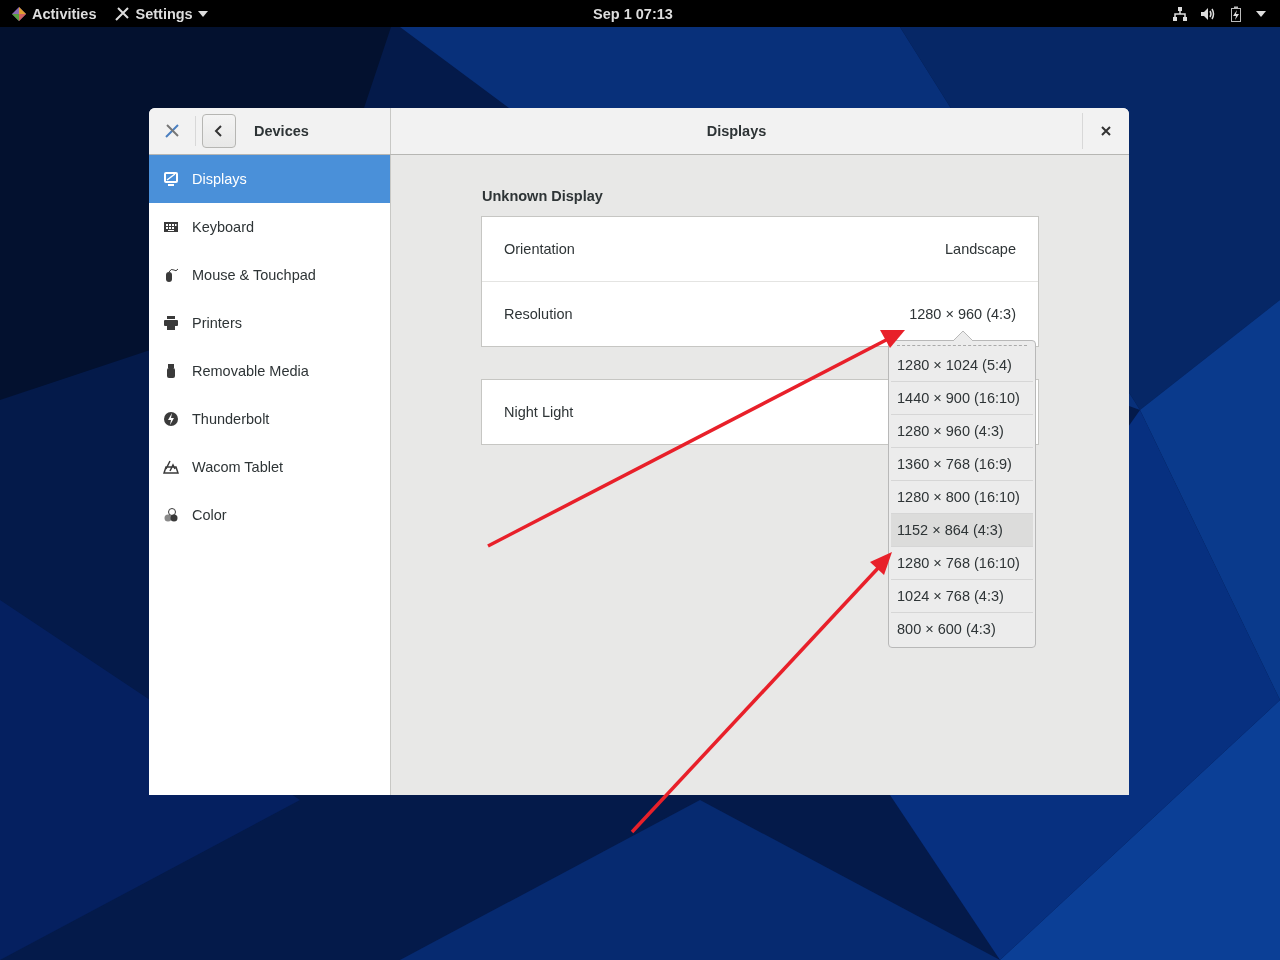 This screenshot has height=960, width=1280. I want to click on logo-icon, so click(19, 13).